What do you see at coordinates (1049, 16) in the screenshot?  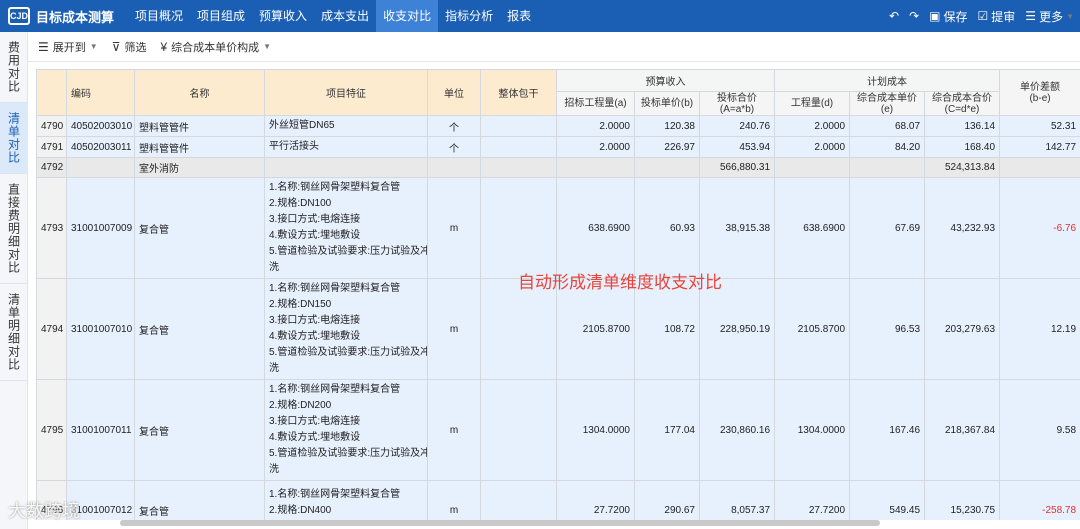 I see `more-button: ☰ 更多 ▼` at bounding box center [1049, 16].